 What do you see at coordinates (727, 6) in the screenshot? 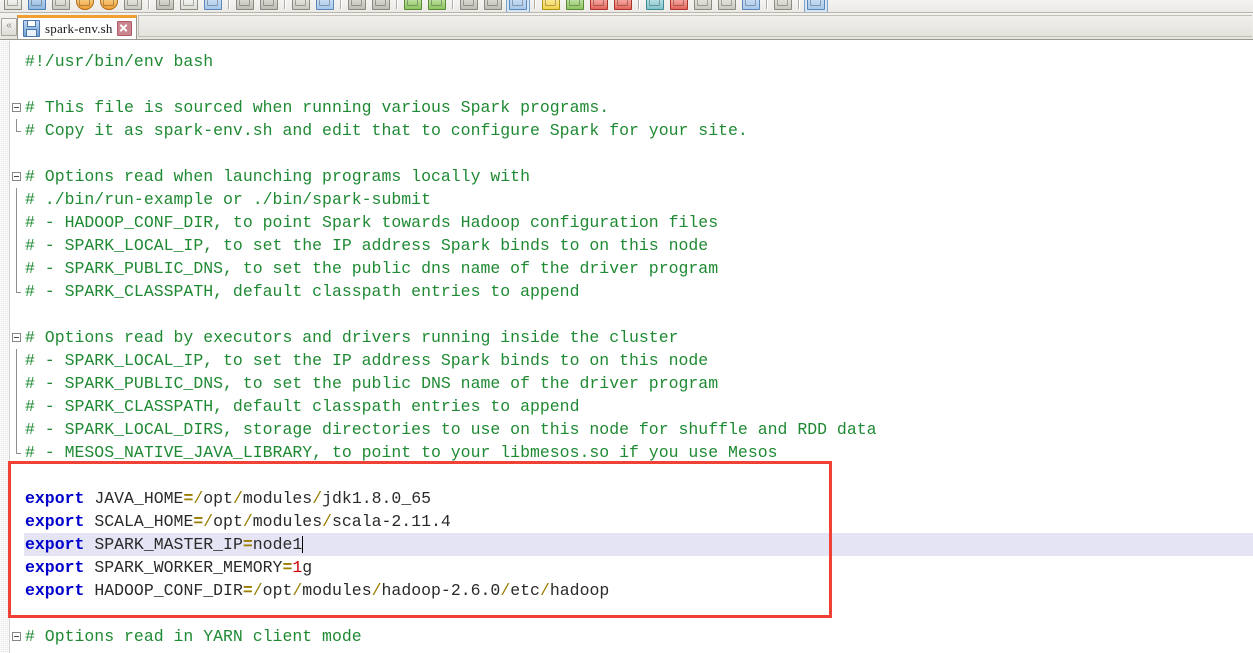
I see `playback-macro-button` at bounding box center [727, 6].